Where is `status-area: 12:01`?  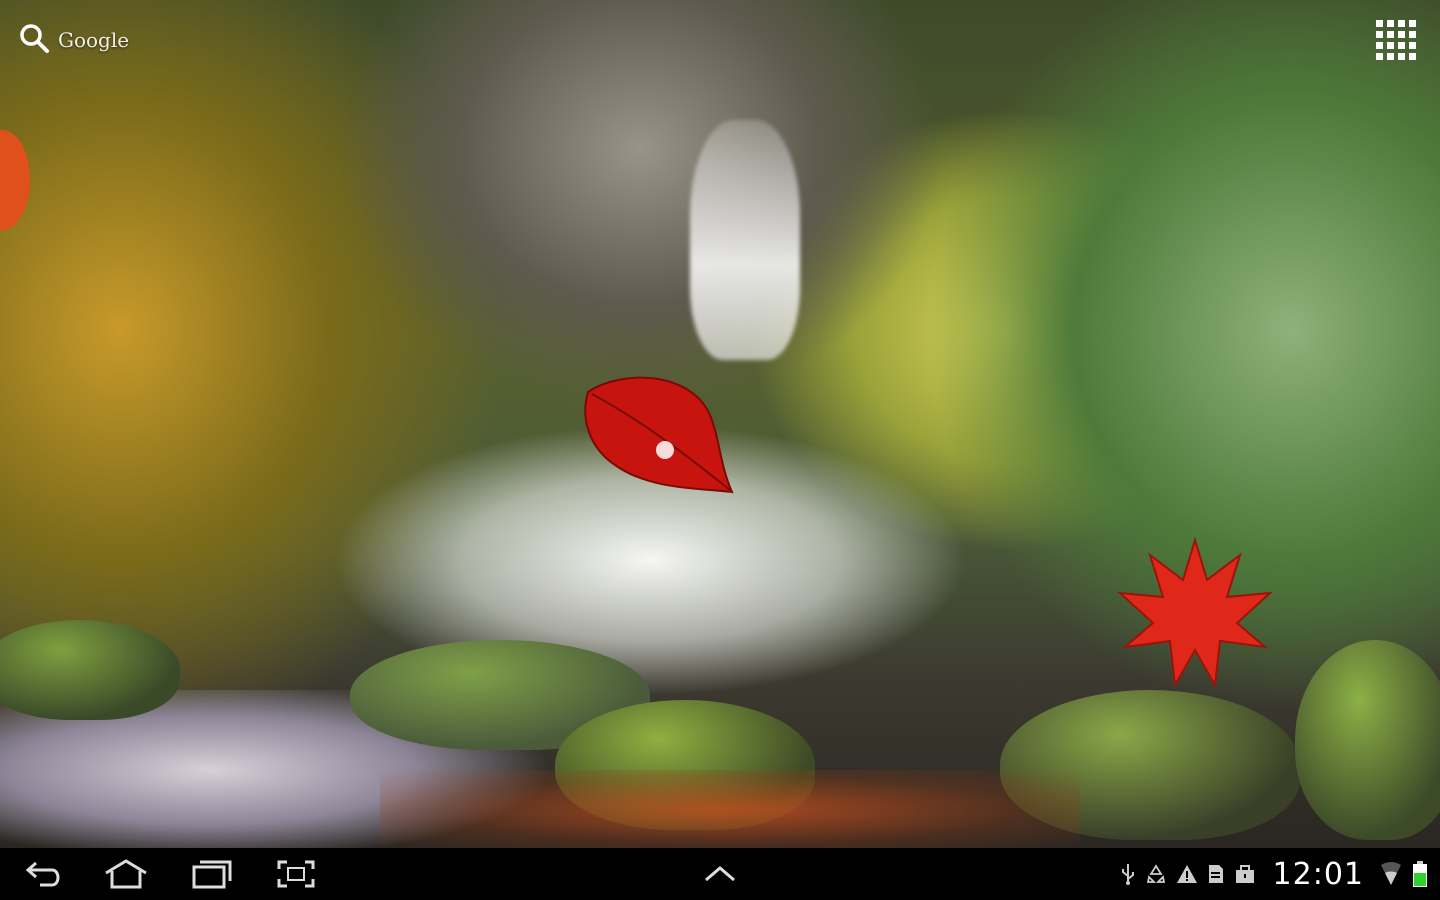 status-area: 12:01 is located at coordinates (1274, 874).